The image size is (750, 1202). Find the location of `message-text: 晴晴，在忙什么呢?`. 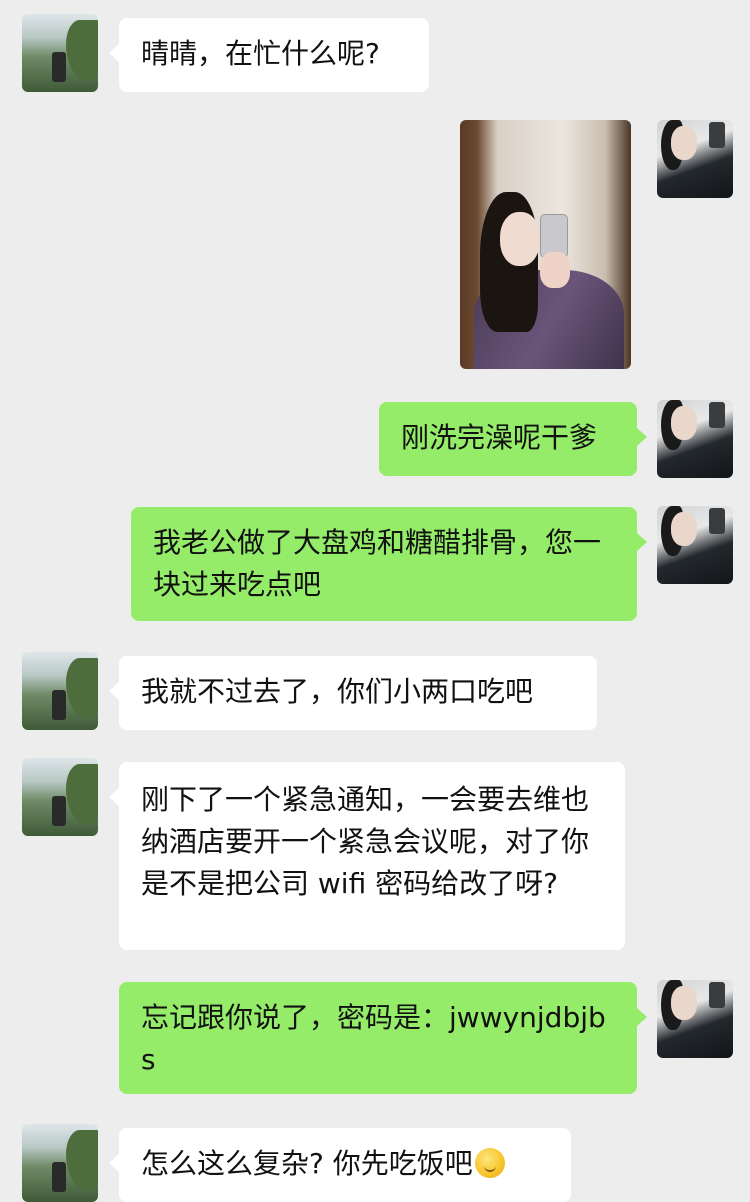

message-text: 晴晴，在忙什么呢? is located at coordinates (260, 53).